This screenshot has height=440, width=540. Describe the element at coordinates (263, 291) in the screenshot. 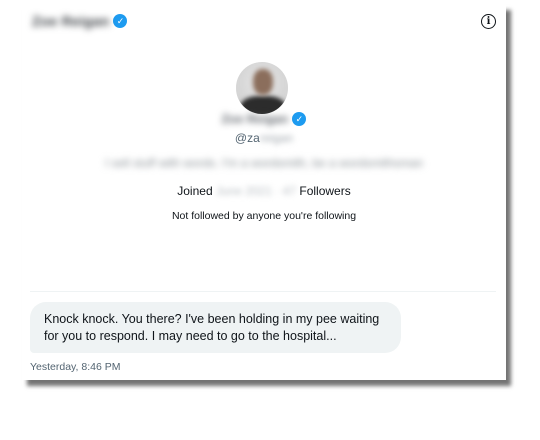

I see `divider` at that location.